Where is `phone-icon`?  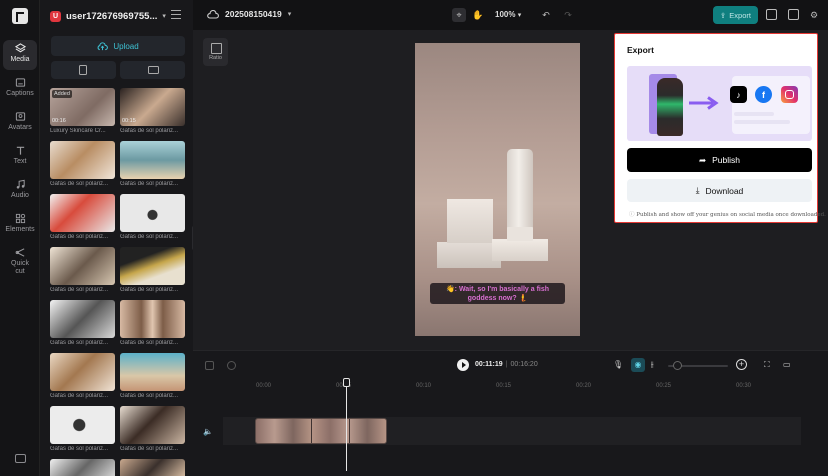
phone-icon is located at coordinates (83, 70).